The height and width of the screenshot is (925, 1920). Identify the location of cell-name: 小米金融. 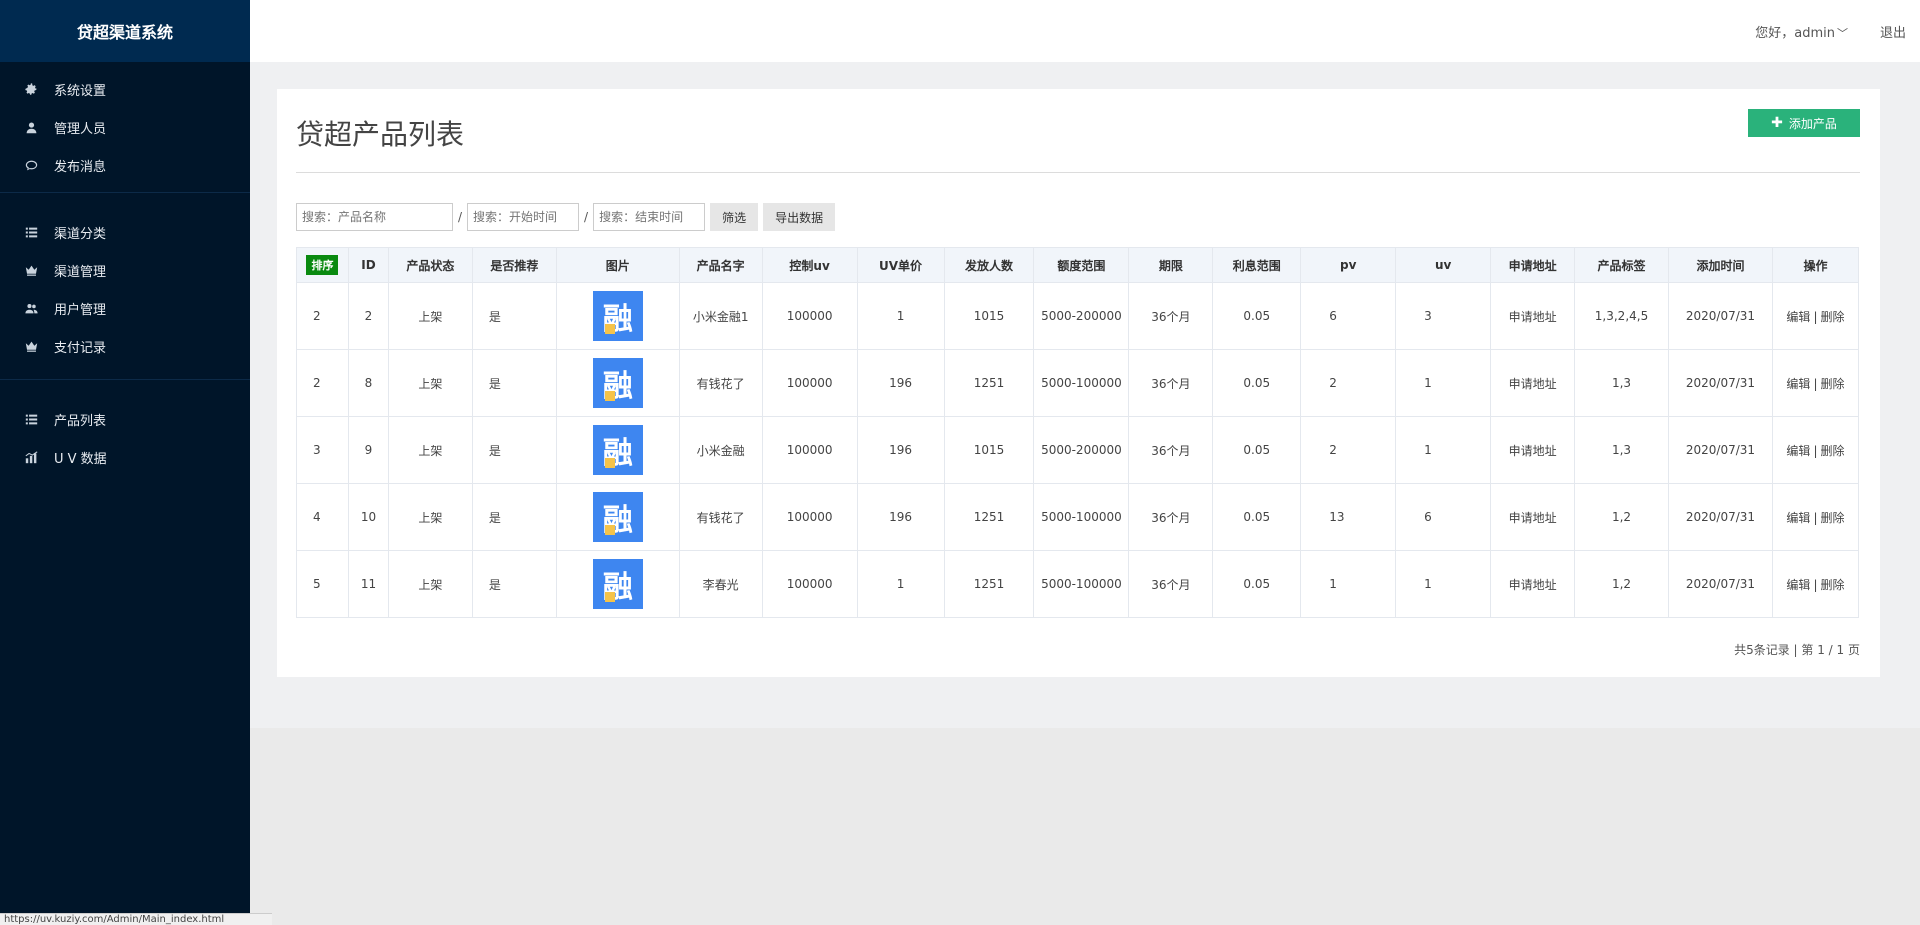
(720, 450).